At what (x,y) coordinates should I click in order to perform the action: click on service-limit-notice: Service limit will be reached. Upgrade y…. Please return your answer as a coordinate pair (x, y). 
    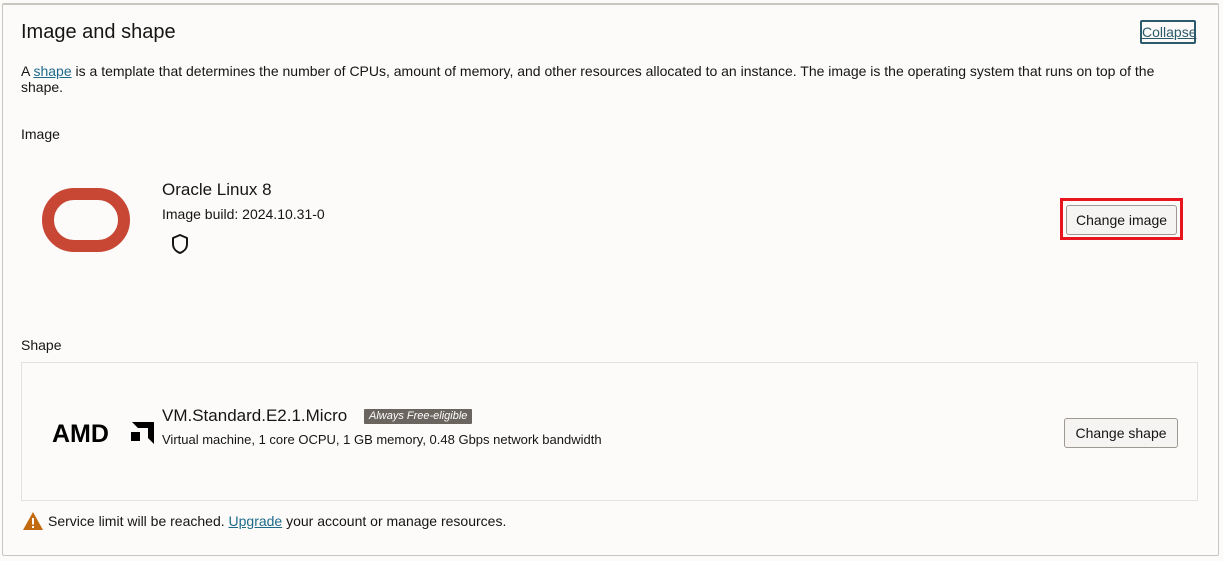
    Looking at the image, I should click on (277, 521).